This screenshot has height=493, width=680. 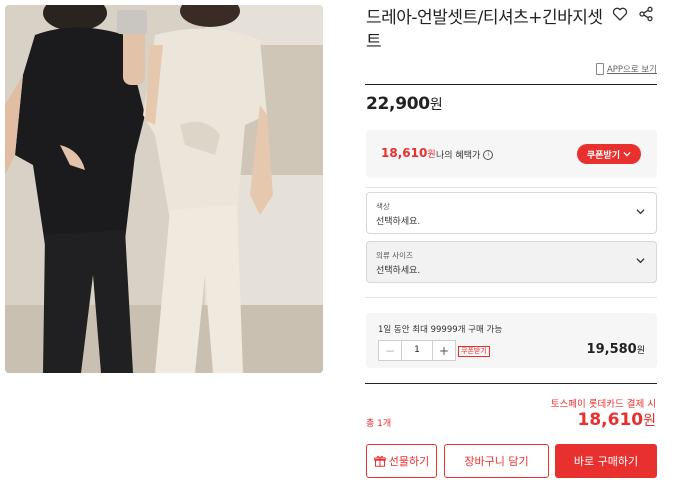 I want to click on share-icon, so click(x=647, y=15).